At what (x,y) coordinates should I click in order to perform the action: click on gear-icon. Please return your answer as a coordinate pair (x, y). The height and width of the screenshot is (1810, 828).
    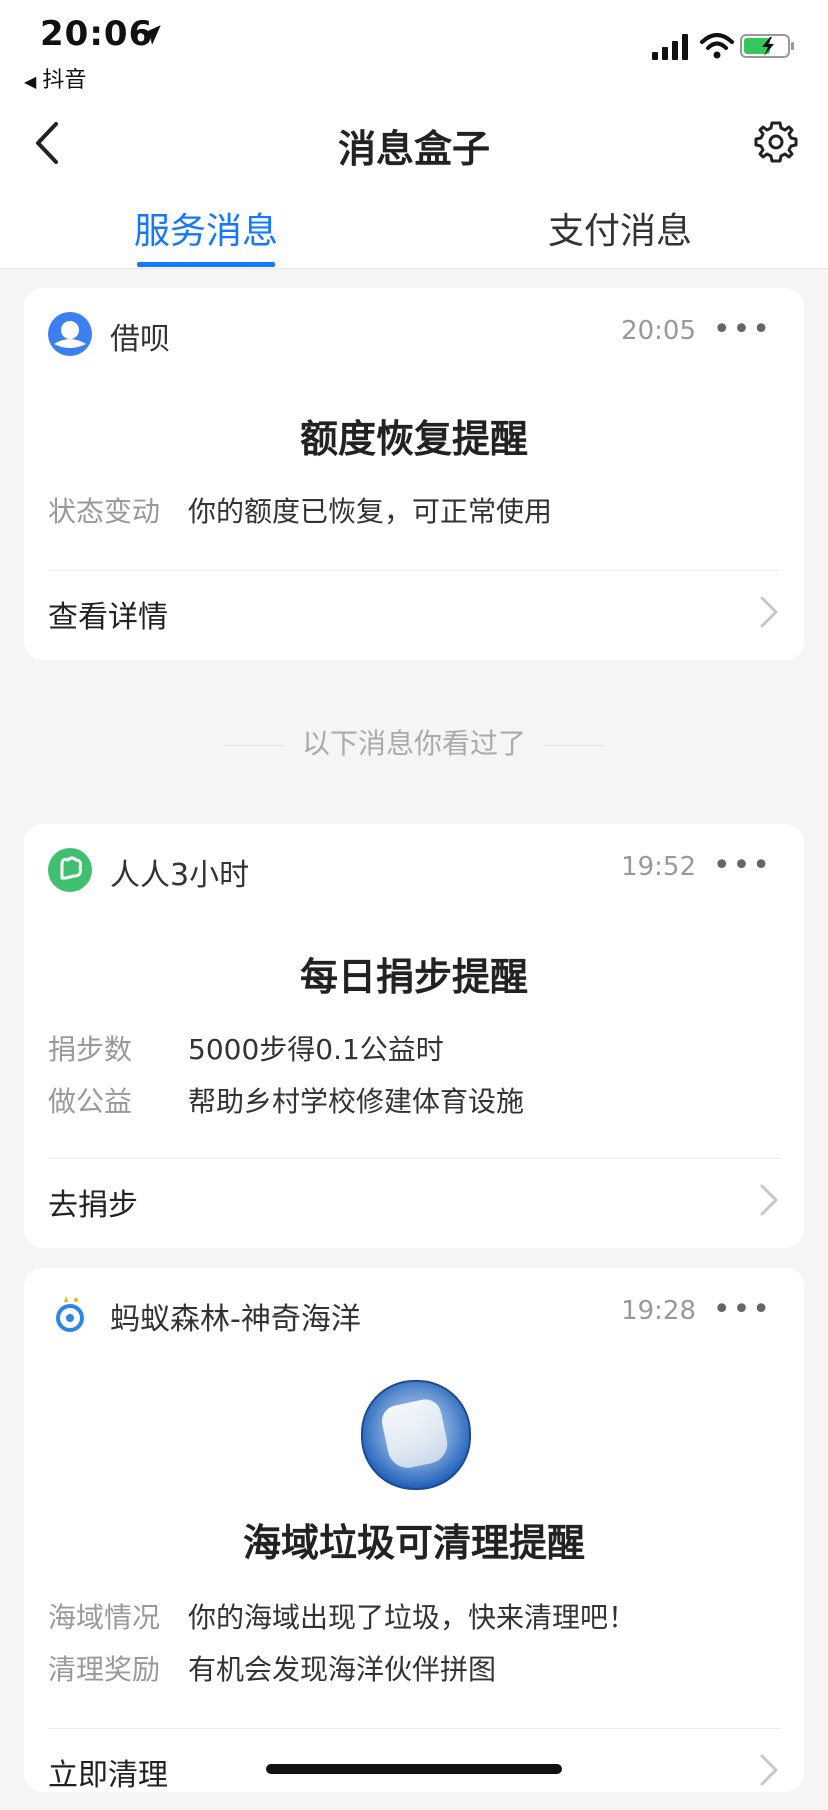
    Looking at the image, I should click on (776, 142).